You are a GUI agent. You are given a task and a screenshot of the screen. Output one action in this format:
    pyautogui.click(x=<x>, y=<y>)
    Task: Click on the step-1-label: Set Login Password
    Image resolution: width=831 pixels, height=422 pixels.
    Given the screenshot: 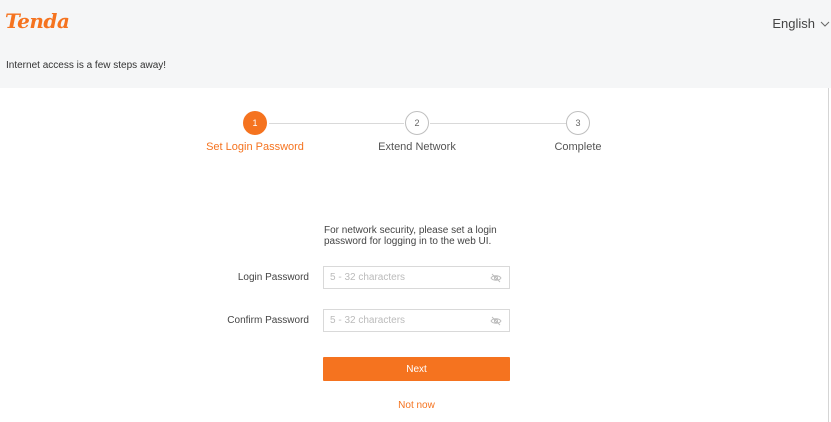 What is the action you would take?
    pyautogui.click(x=255, y=147)
    